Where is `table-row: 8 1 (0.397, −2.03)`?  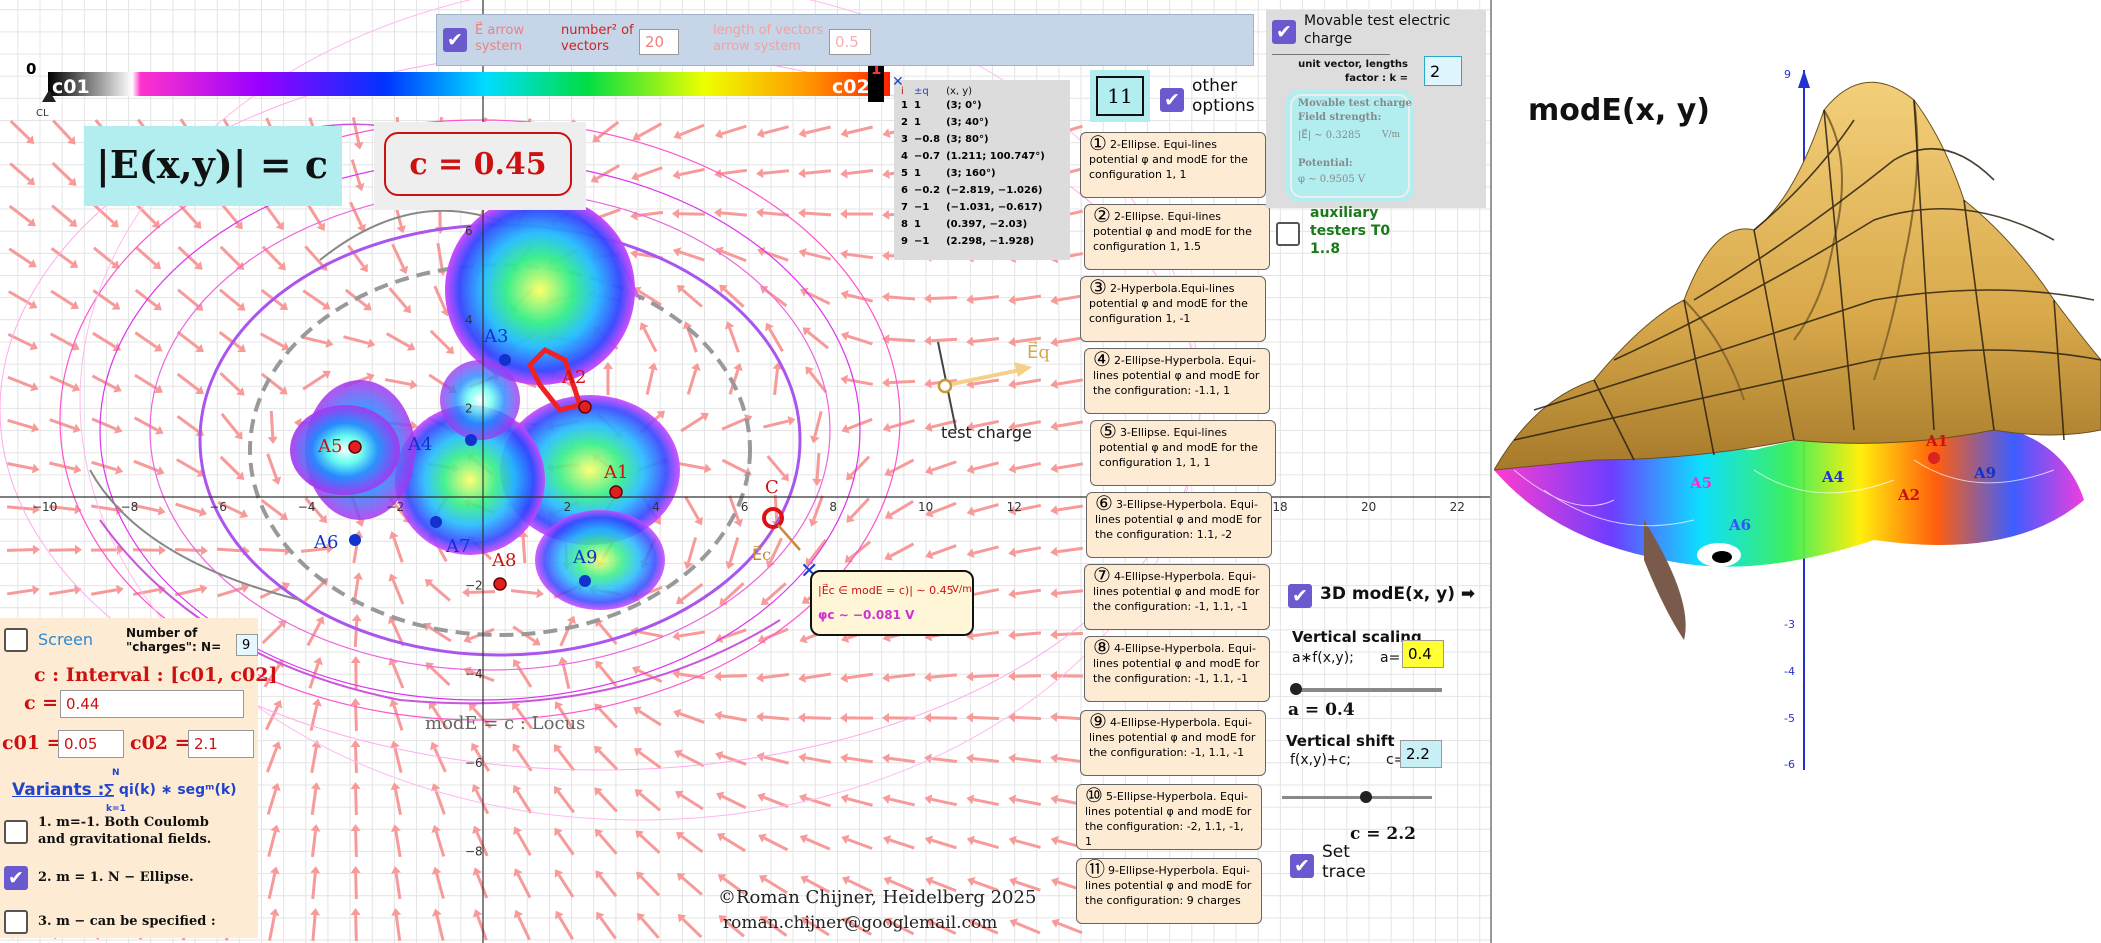
table-row: 8 1 (0.397, −2.03) is located at coordinates (964, 224).